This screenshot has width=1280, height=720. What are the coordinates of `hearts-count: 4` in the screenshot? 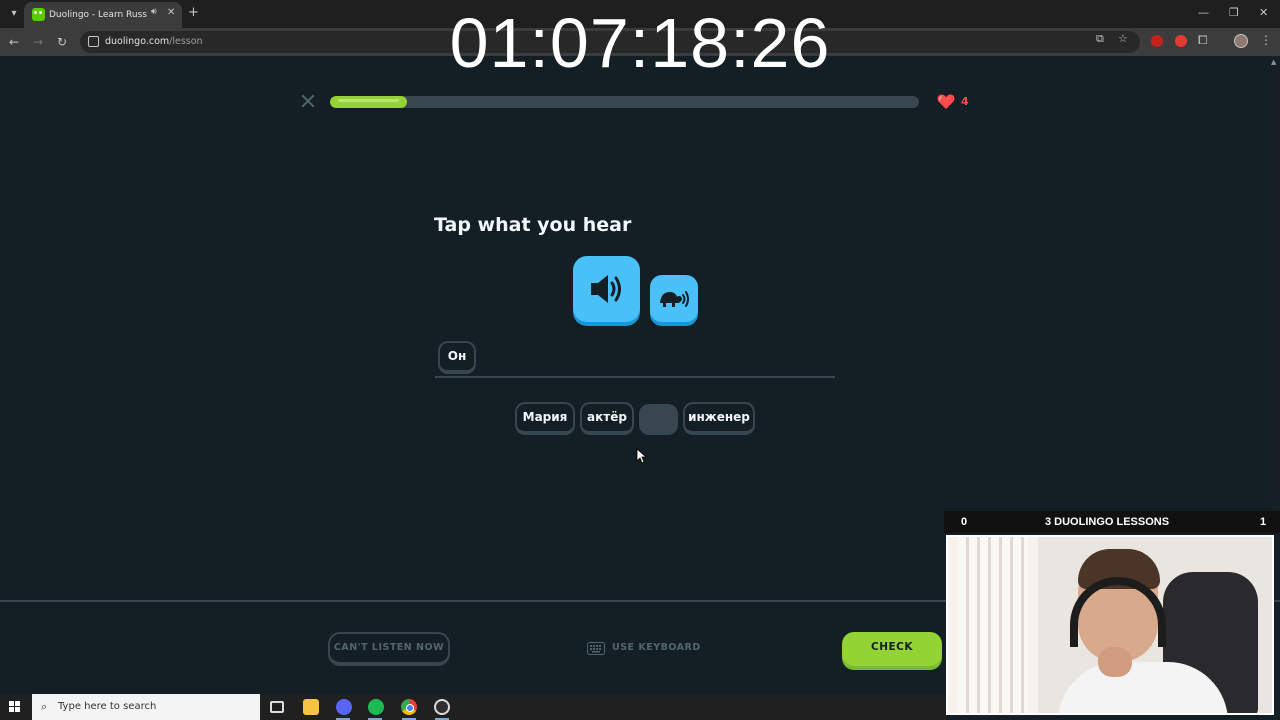 It's located at (965, 101).